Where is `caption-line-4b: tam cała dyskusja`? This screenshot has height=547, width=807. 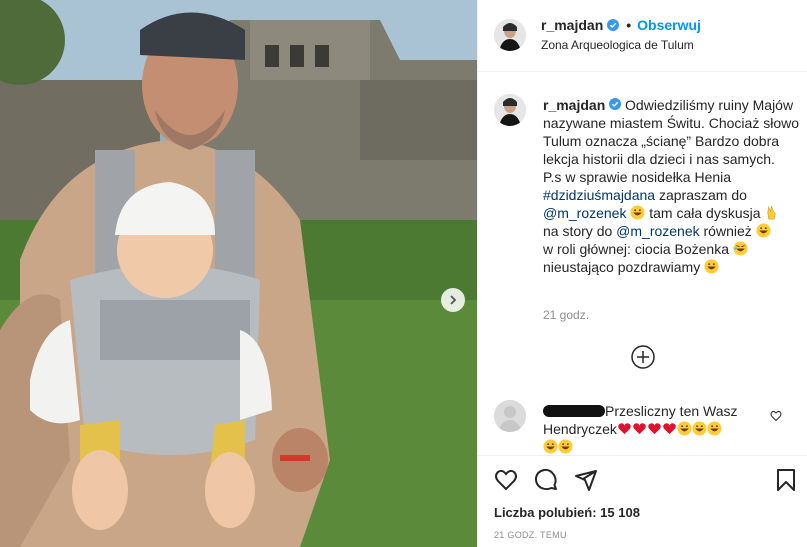
caption-line-4b: tam cała dyskusja is located at coordinates (705, 213).